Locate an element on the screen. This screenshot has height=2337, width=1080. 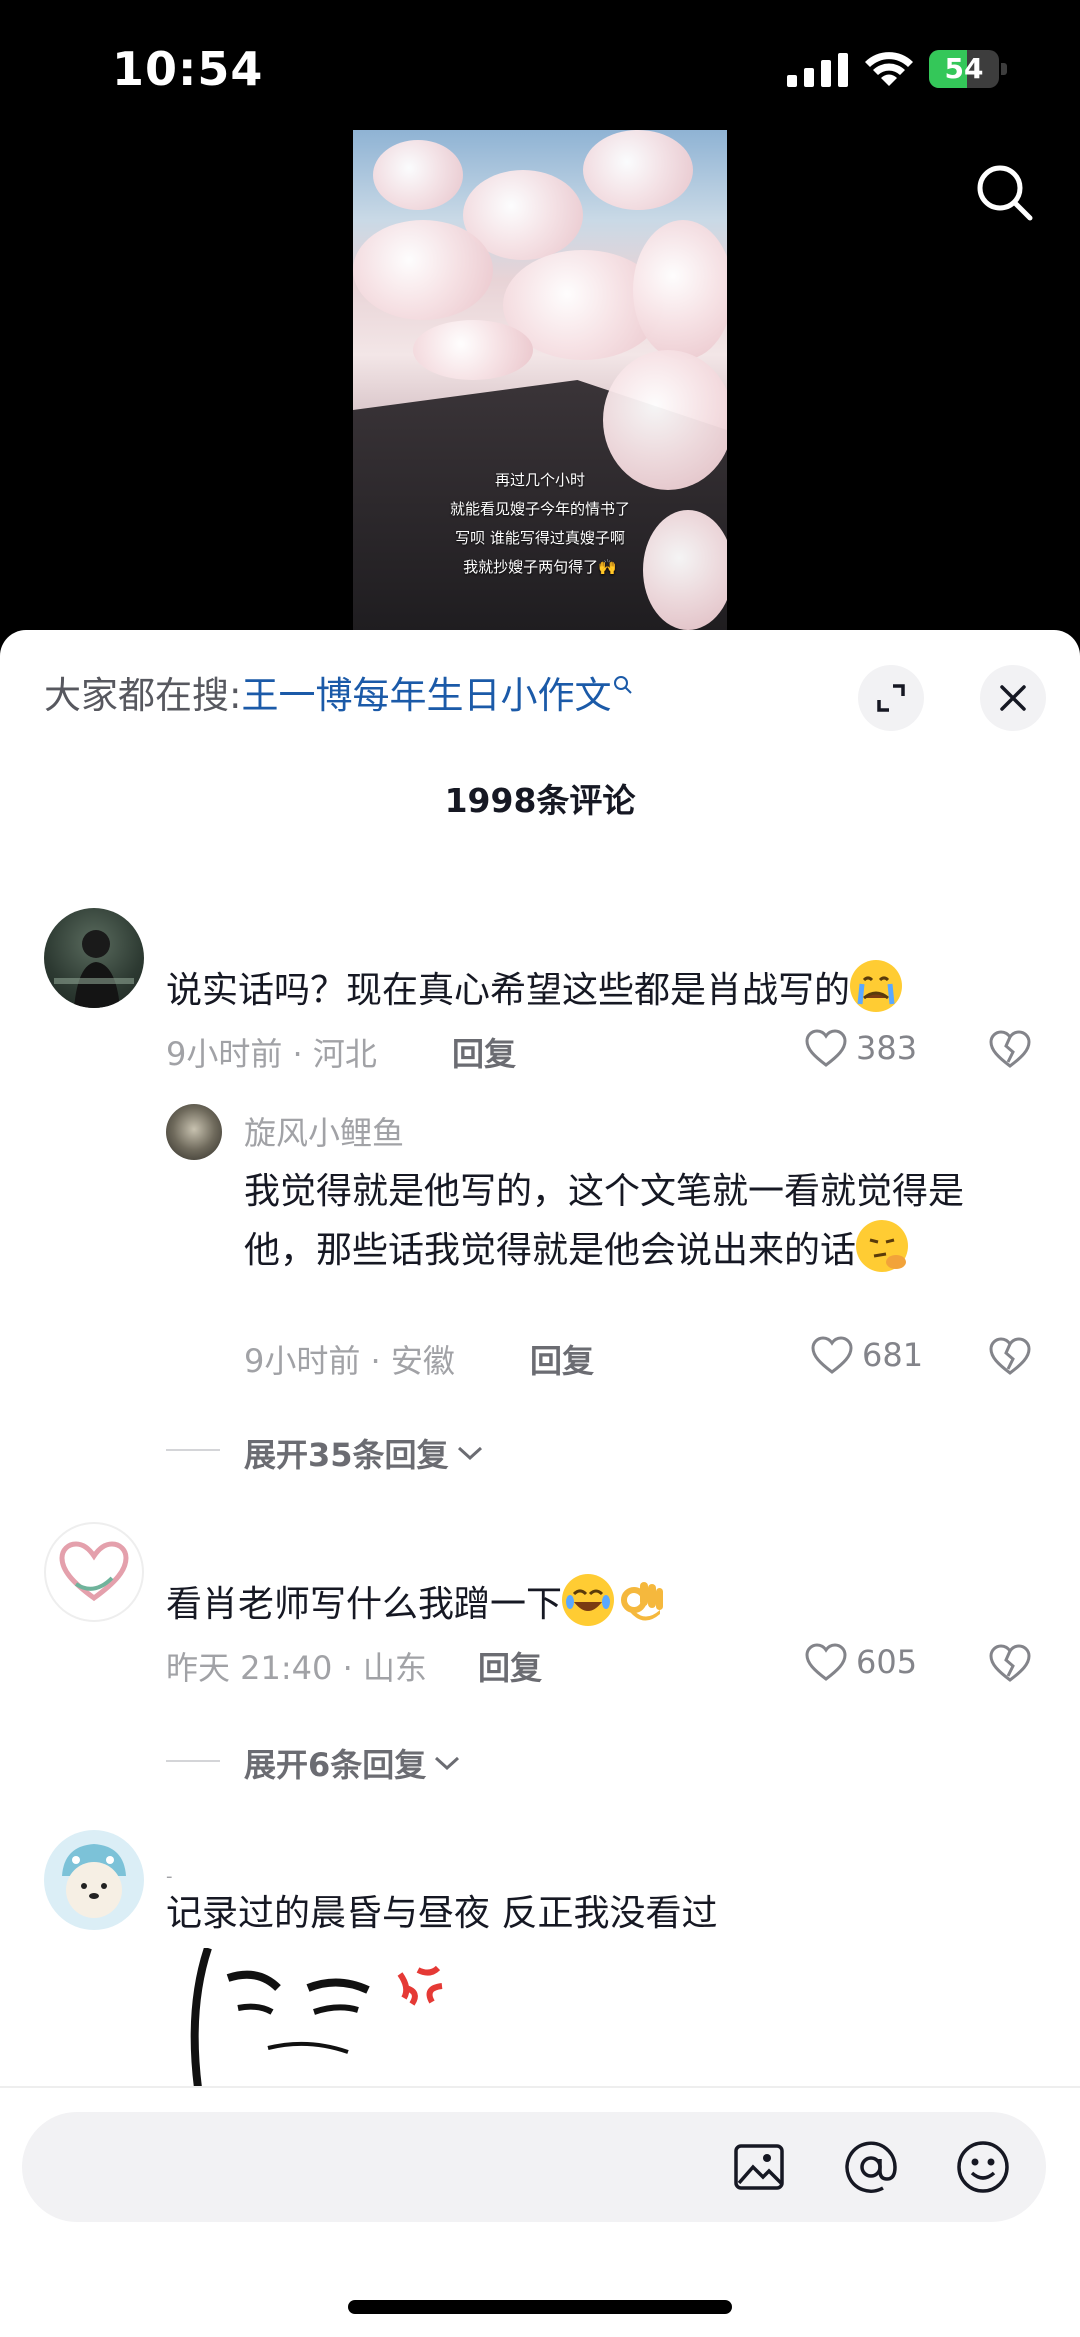
comment-meta: 9小时前 · 河北 is located at coordinates (271, 1054).